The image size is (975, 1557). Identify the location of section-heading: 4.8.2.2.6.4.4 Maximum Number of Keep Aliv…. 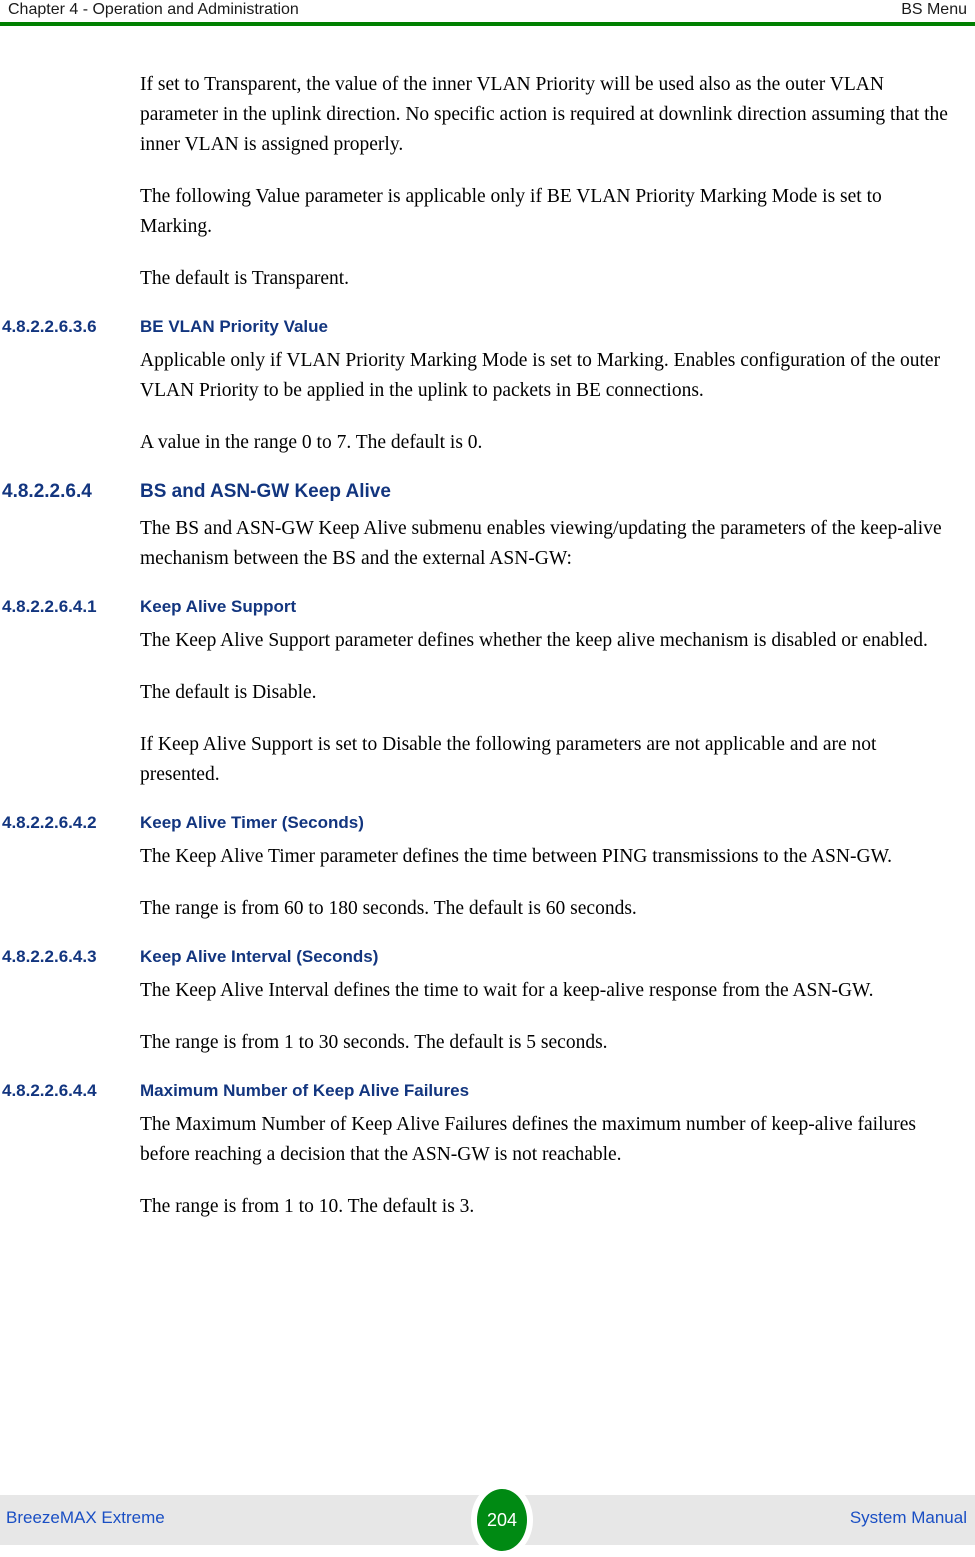
(487, 1091).